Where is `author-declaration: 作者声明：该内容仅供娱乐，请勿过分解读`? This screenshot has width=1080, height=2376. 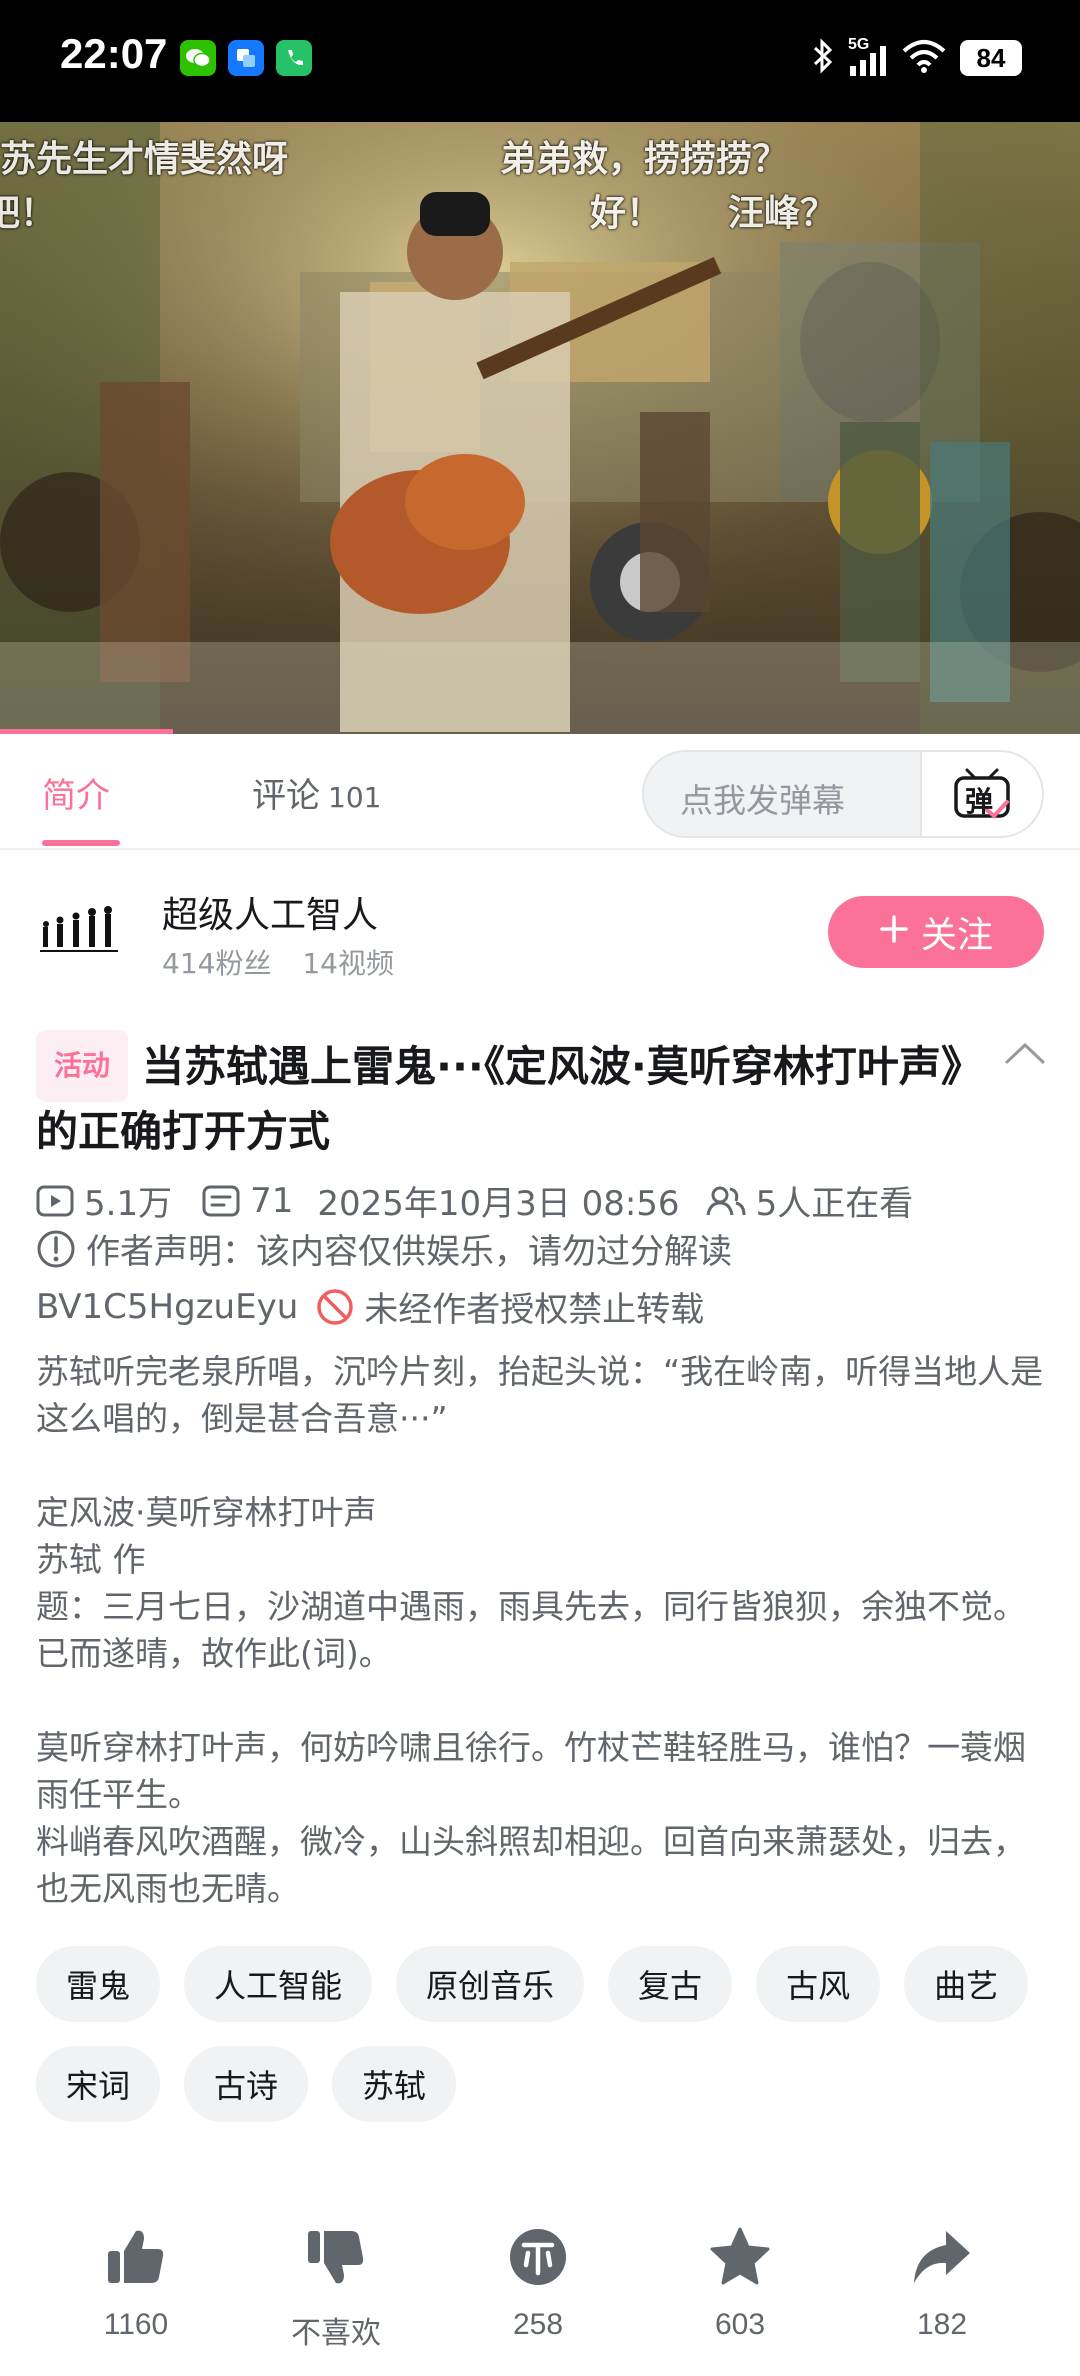 author-declaration: 作者声明：该内容仅供娱乐，请勿过分解读 is located at coordinates (384, 1248).